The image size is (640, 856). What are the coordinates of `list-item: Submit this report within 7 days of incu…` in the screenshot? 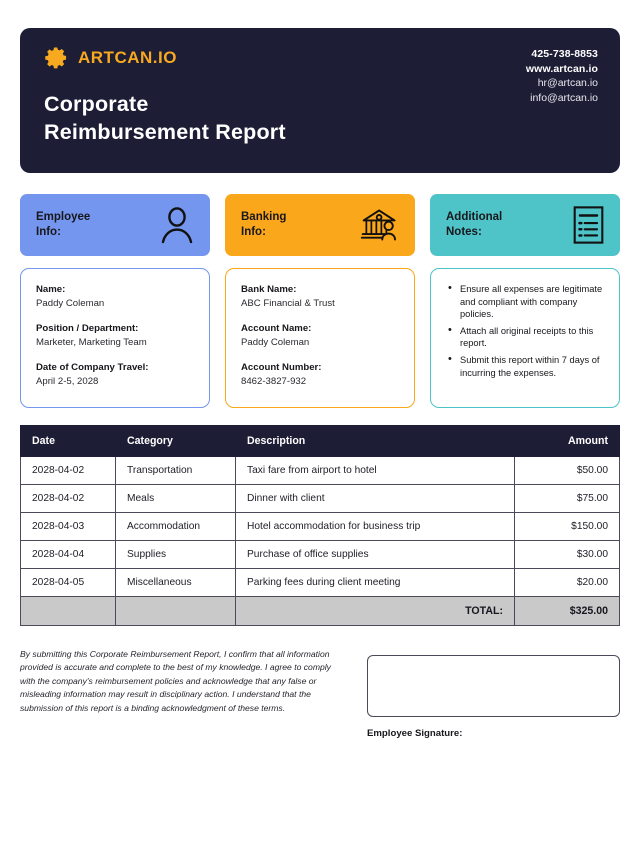 It's located at (526, 366).